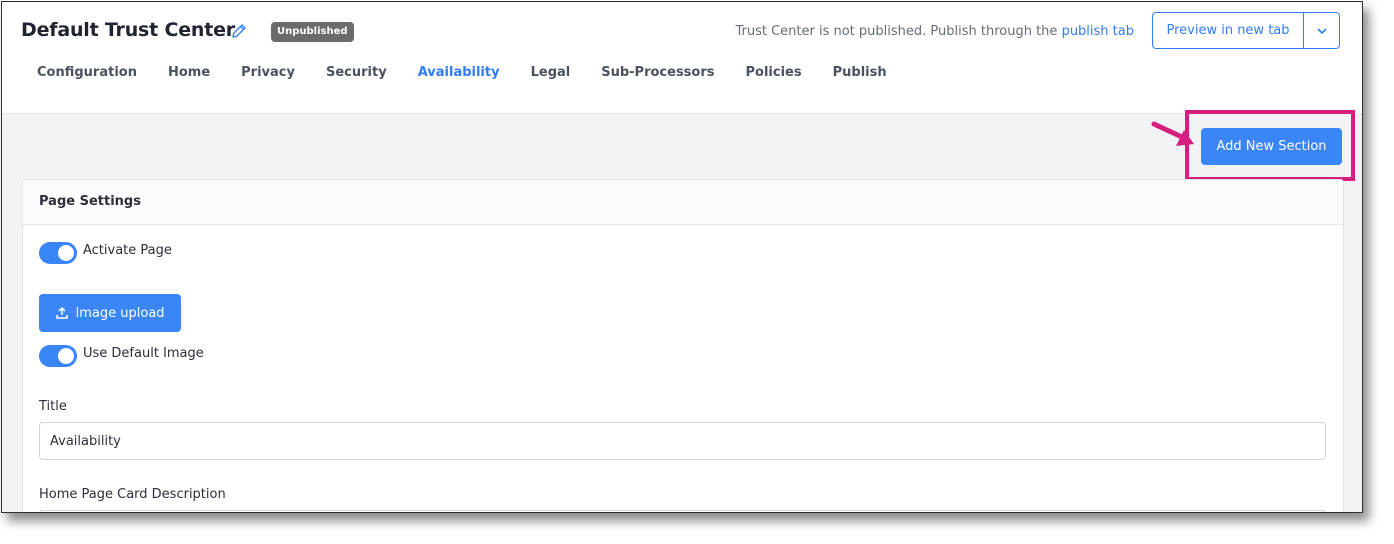  Describe the element at coordinates (132, 494) in the screenshot. I see `description-label: Home Page Card Description` at that location.